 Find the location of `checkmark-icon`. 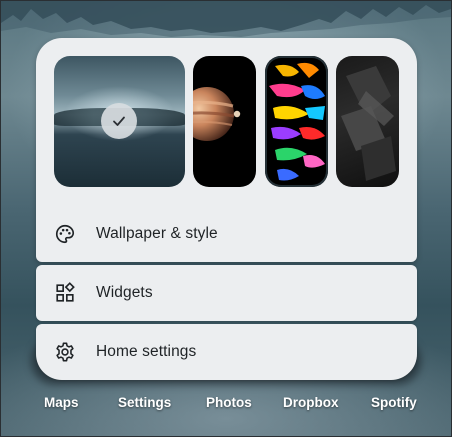

checkmark-icon is located at coordinates (119, 121).